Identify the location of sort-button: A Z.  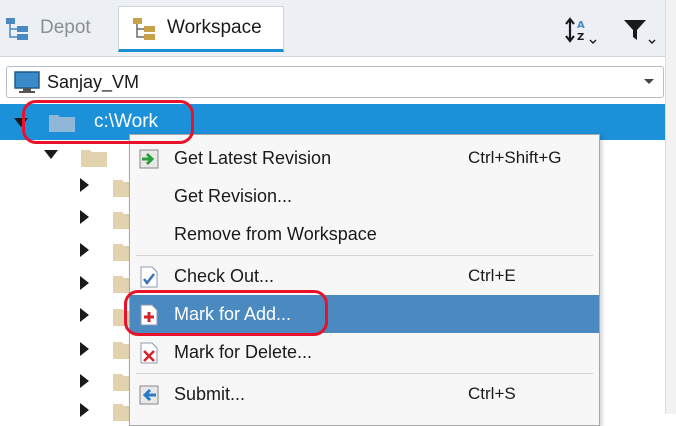
(582, 31).